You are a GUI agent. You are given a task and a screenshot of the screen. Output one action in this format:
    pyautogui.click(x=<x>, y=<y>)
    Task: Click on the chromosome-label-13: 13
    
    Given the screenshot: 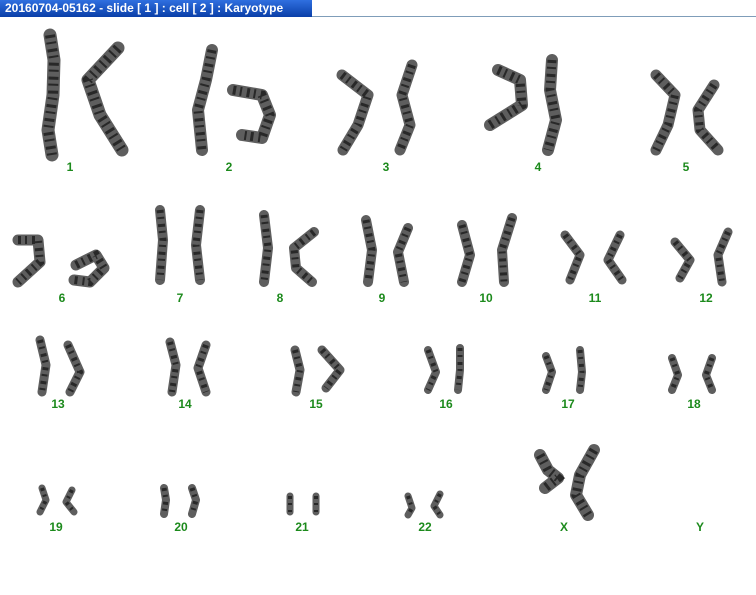 What is the action you would take?
    pyautogui.click(x=58, y=404)
    